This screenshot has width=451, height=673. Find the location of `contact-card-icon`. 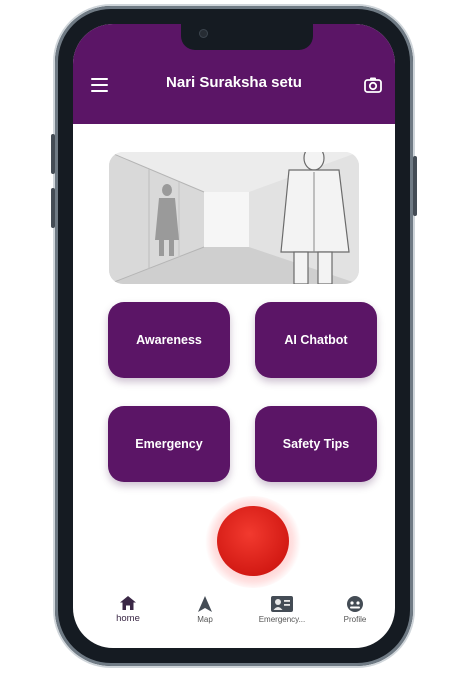

contact-card-icon is located at coordinates (282, 604).